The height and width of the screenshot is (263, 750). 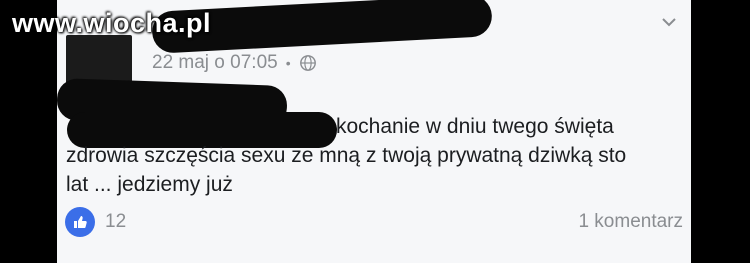 What do you see at coordinates (215, 63) in the screenshot?
I see `post-timestamp: 22 maj o 07:05` at bounding box center [215, 63].